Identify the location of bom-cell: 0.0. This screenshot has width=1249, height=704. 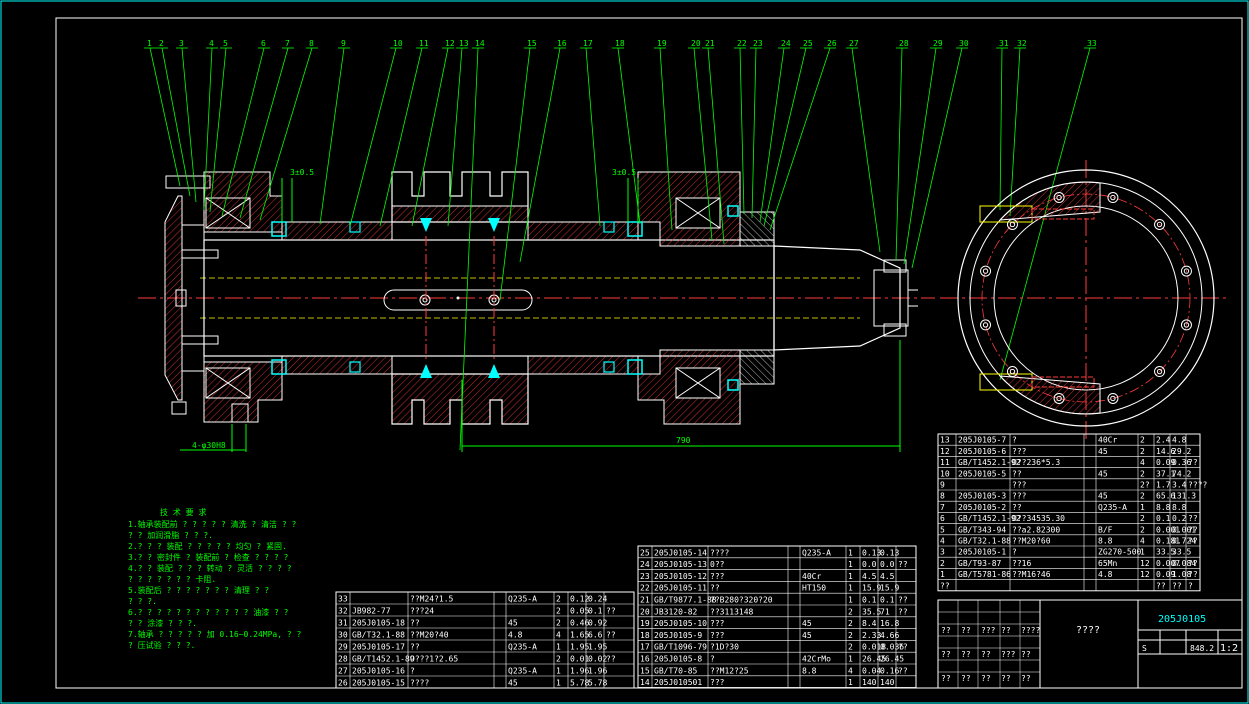
(887, 564).